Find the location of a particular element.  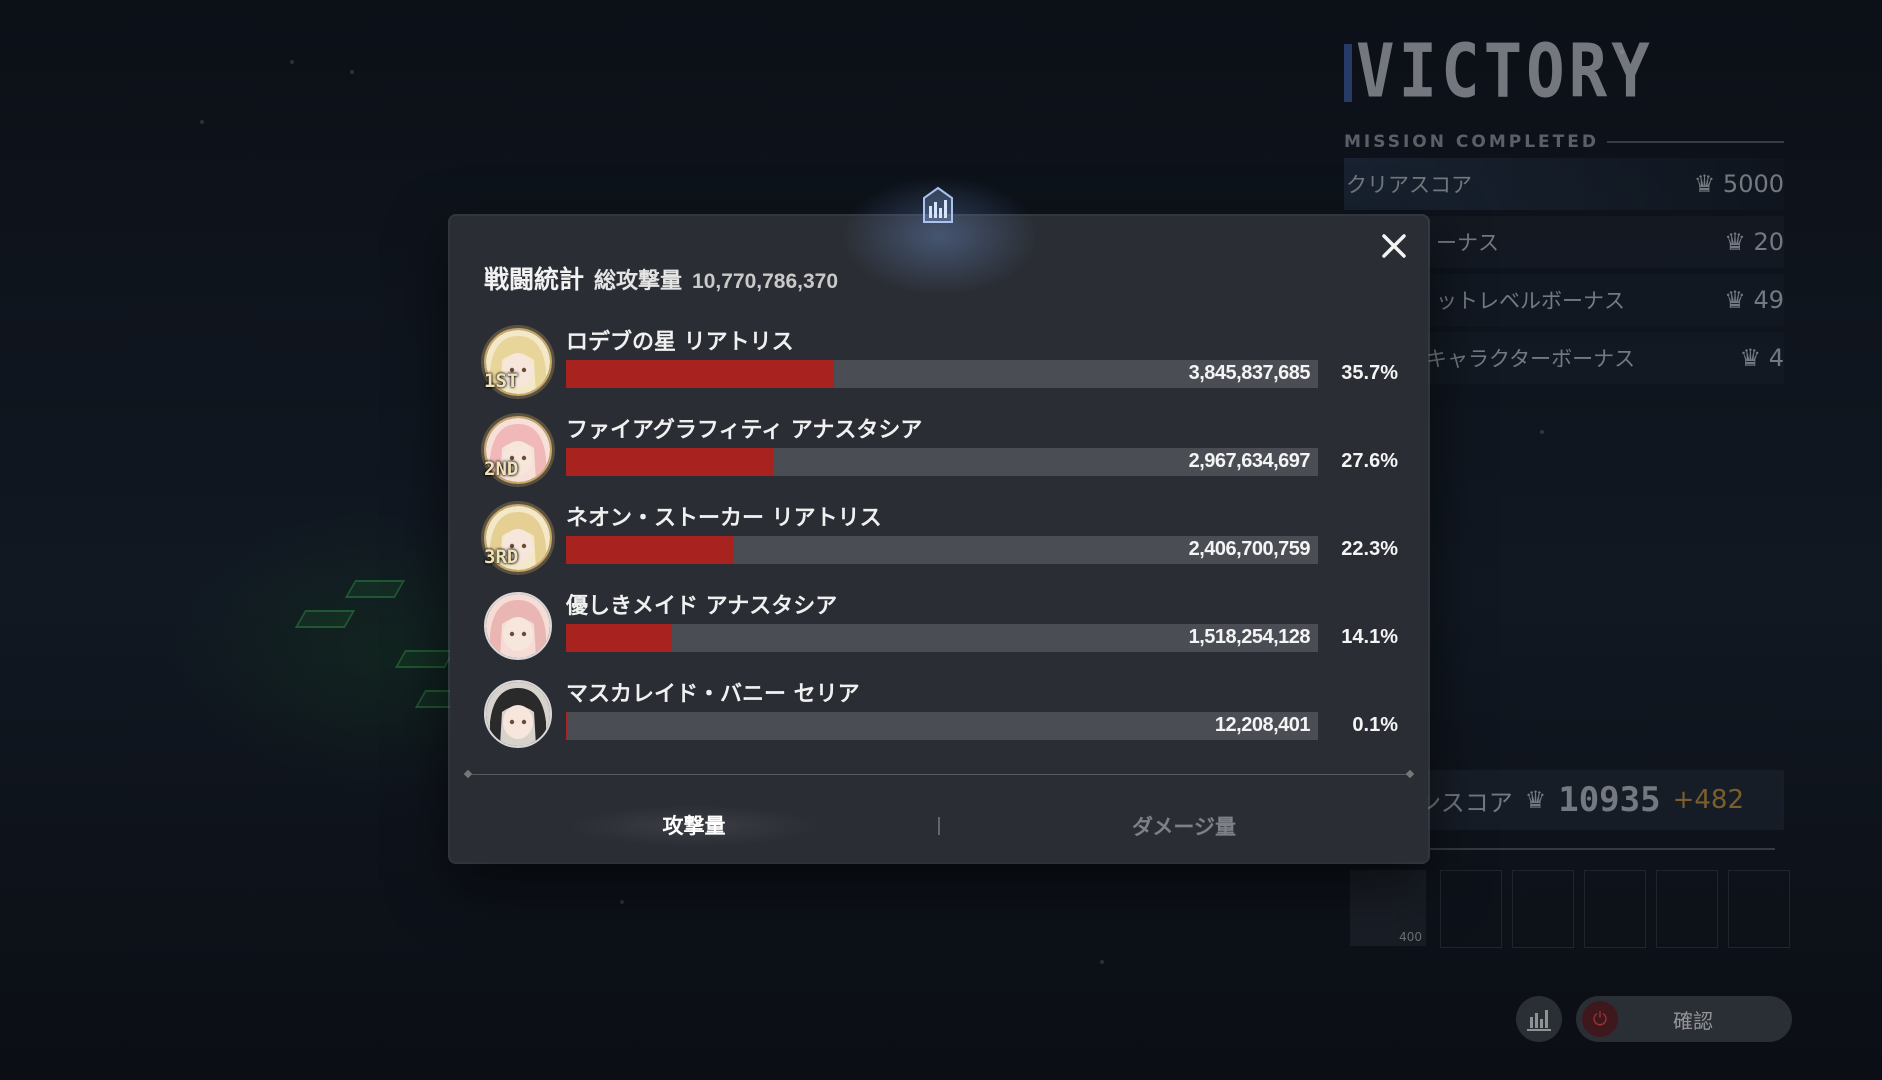

attack-value-label: 2,406,700,759 is located at coordinates (1249, 549).